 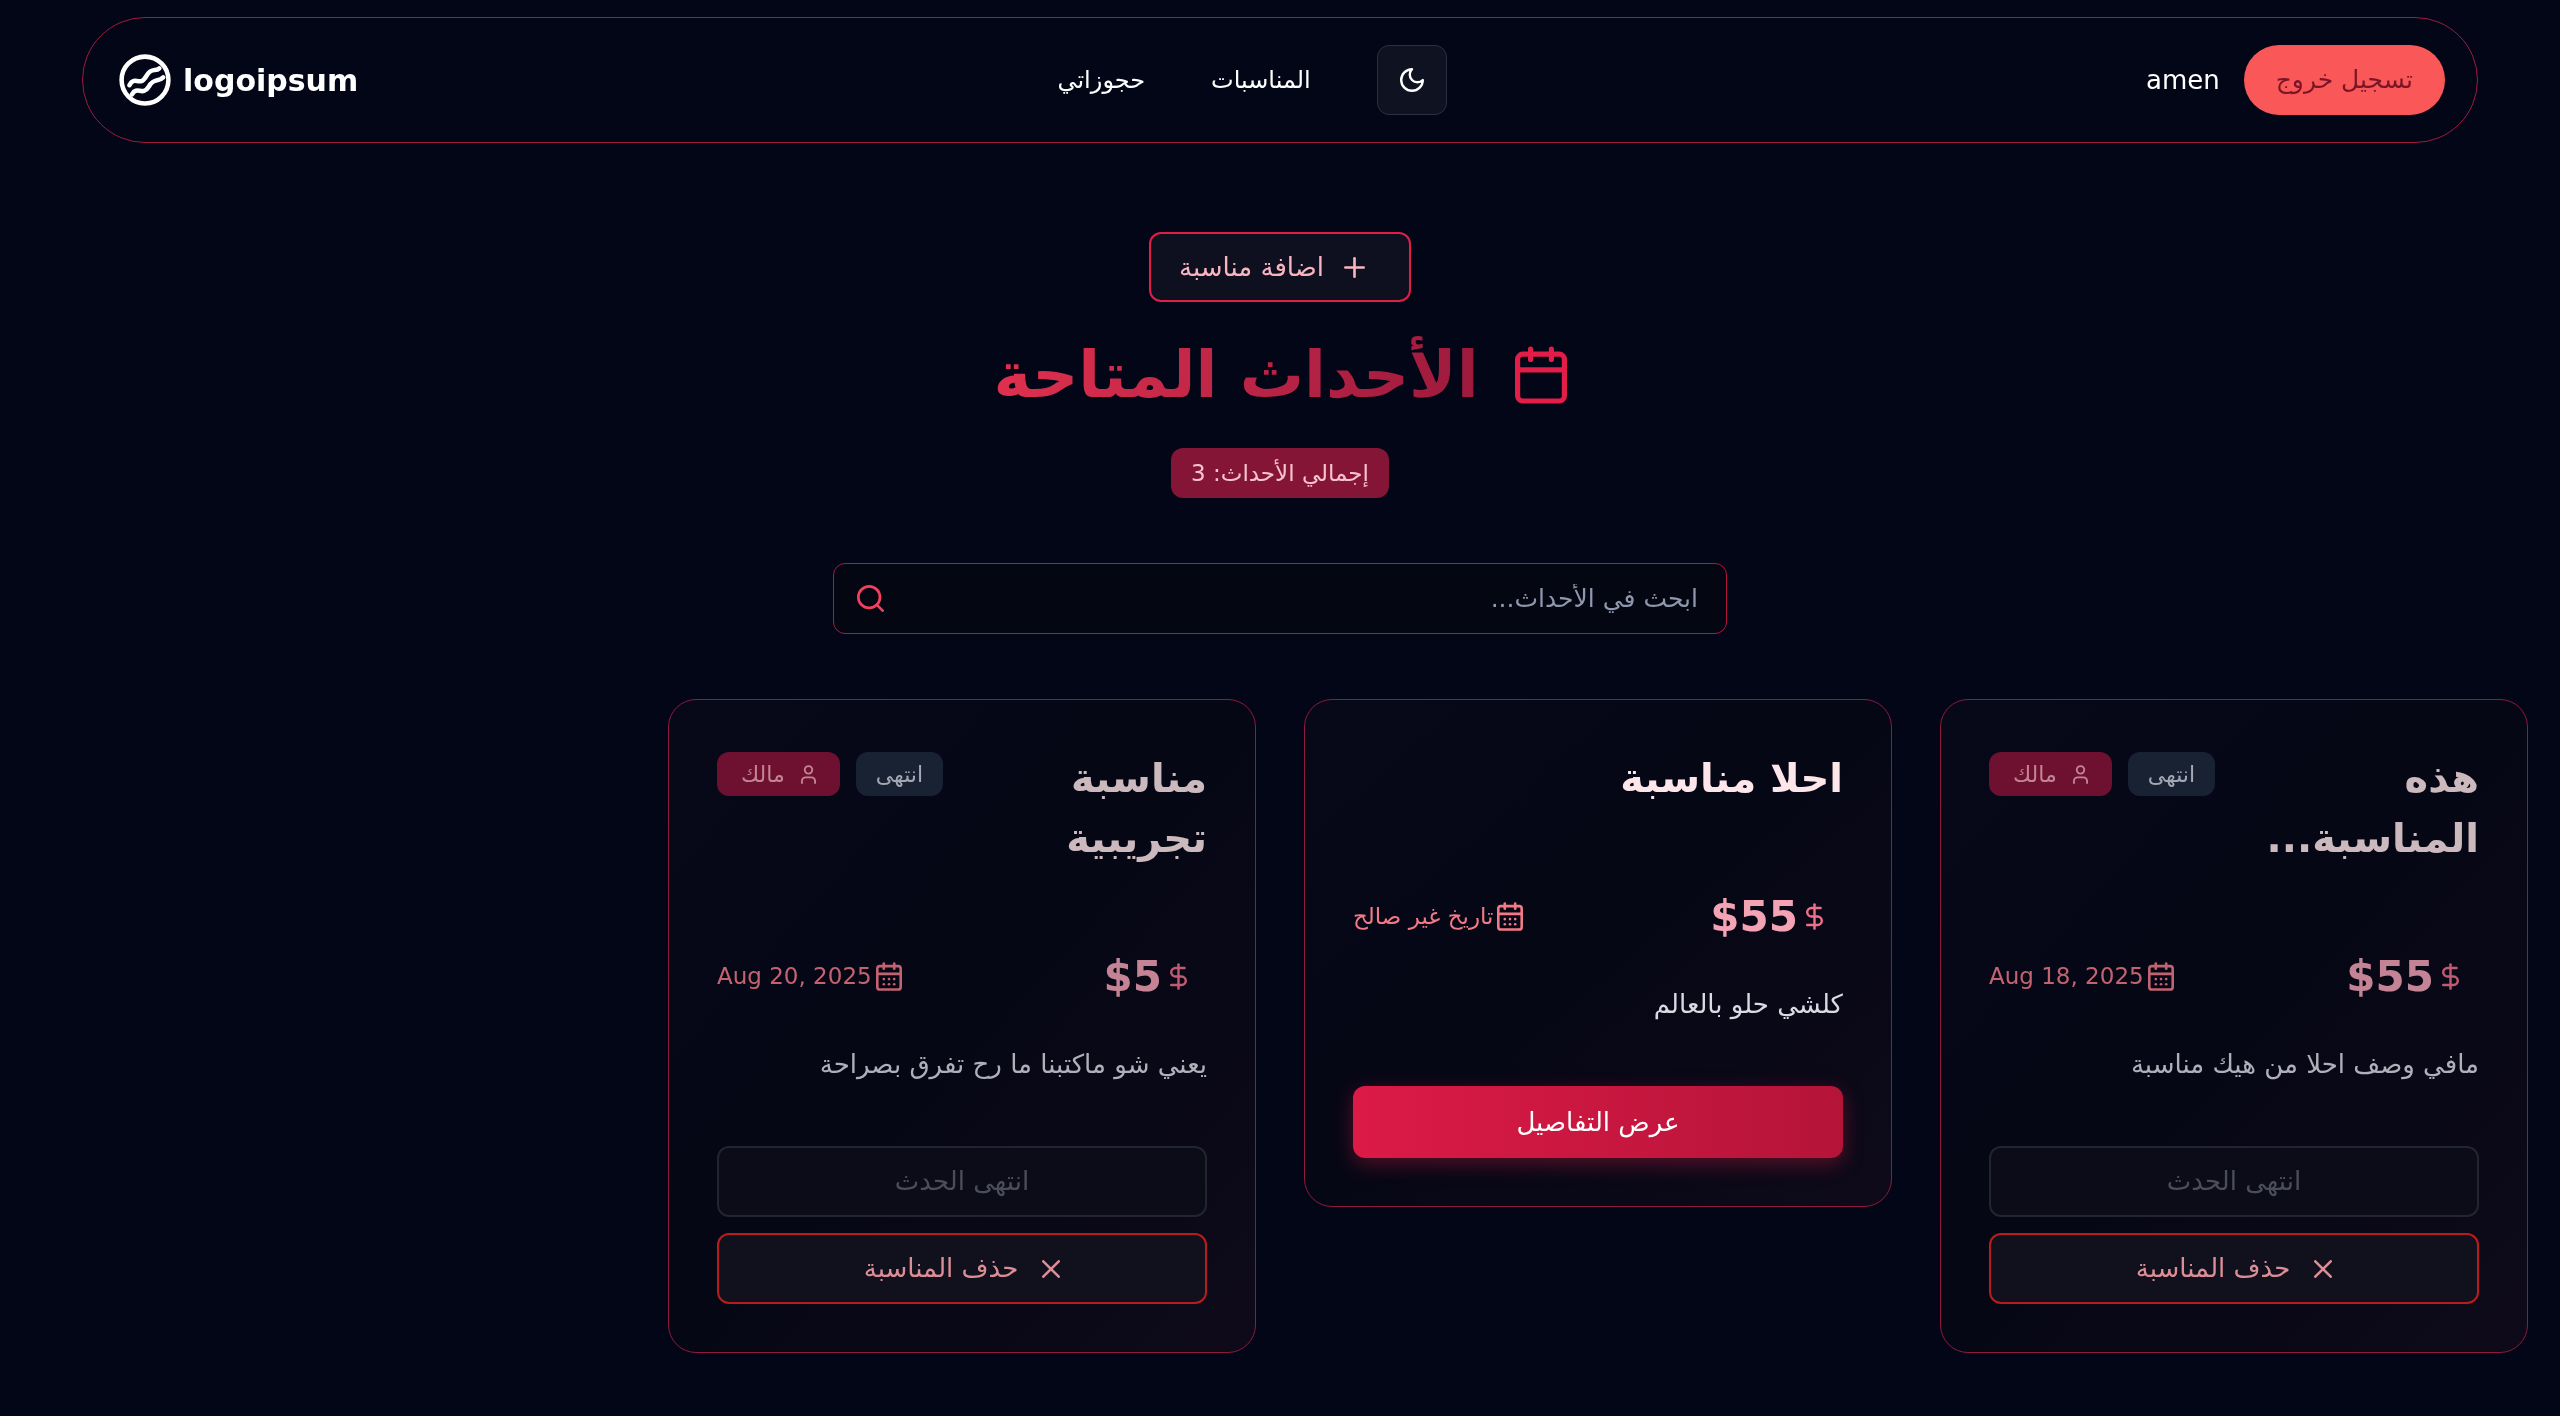 What do you see at coordinates (1423, 916) in the screenshot?
I see `event-date: تاريخ غير صالح` at bounding box center [1423, 916].